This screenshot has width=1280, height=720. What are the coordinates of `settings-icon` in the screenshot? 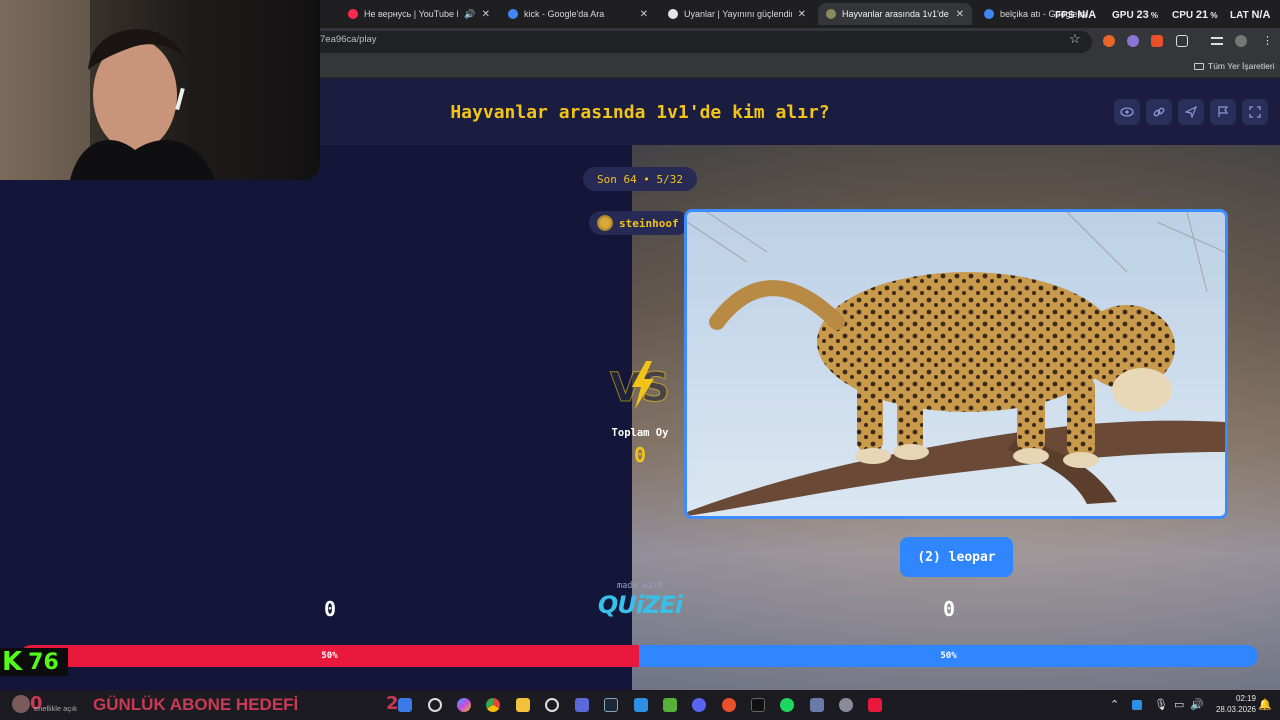 It's located at (846, 705).